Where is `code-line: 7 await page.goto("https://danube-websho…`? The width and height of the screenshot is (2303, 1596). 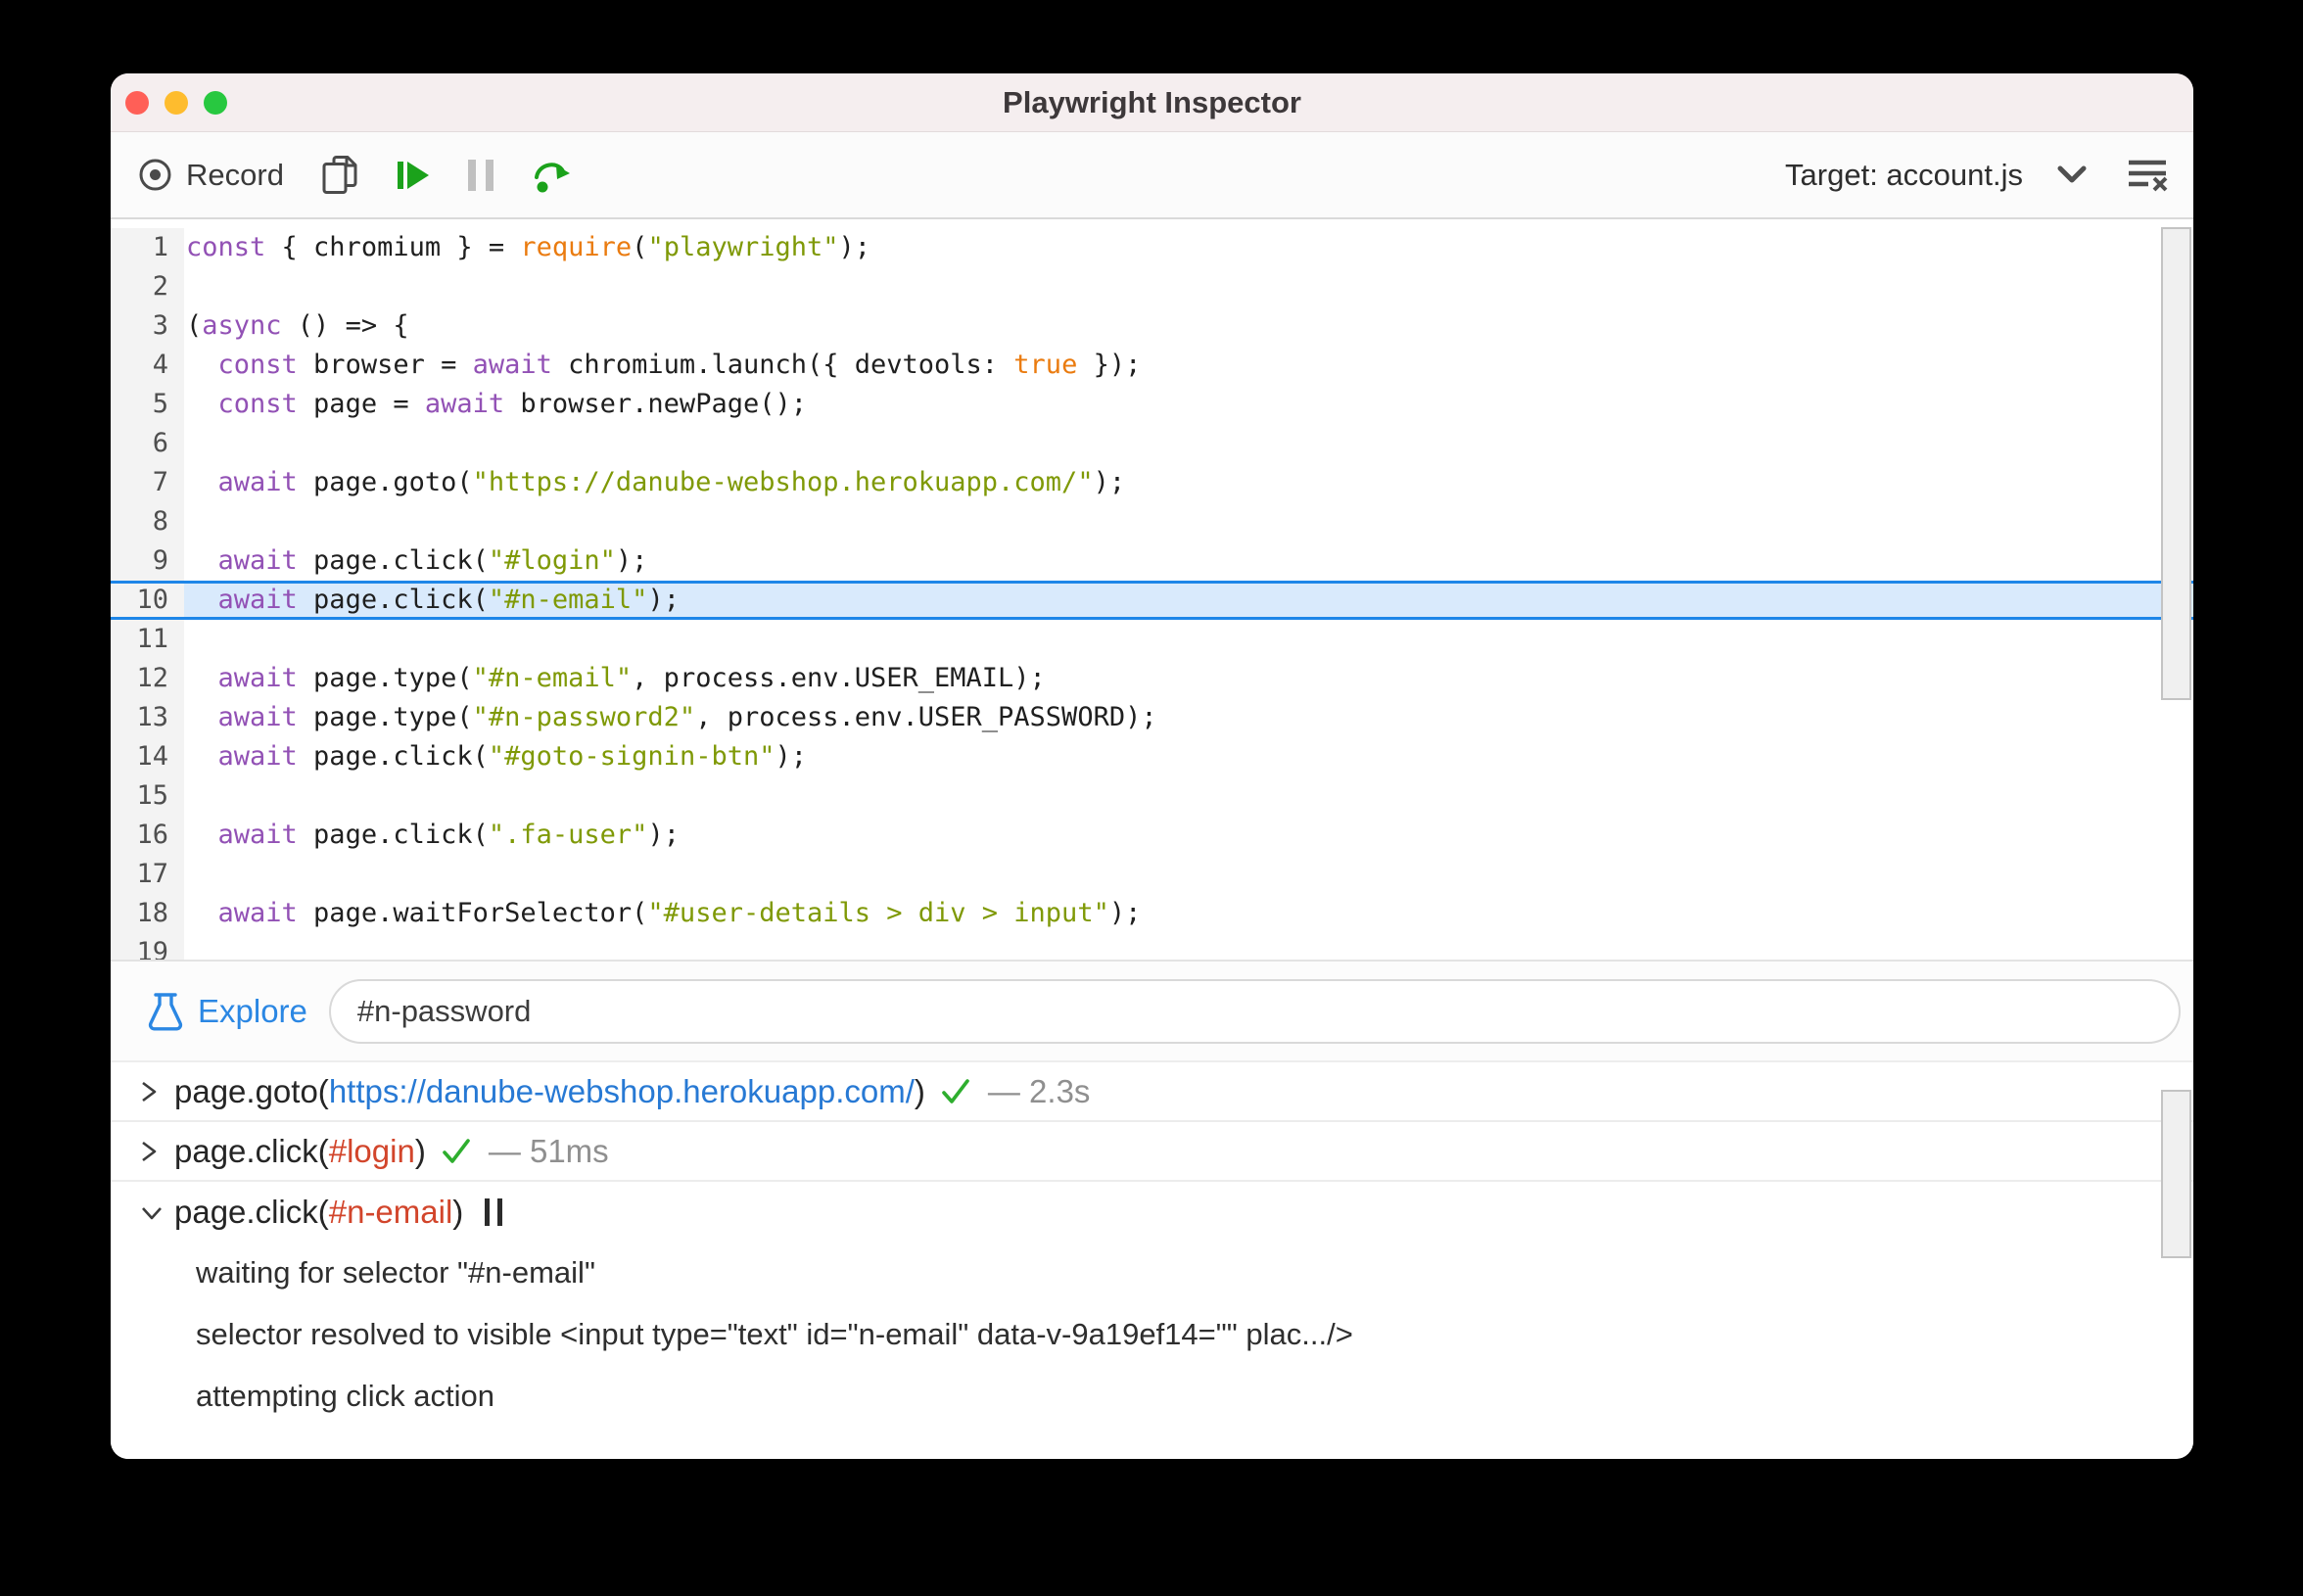 code-line: 7 await page.goto("https://danube-websho… is located at coordinates (1152, 482).